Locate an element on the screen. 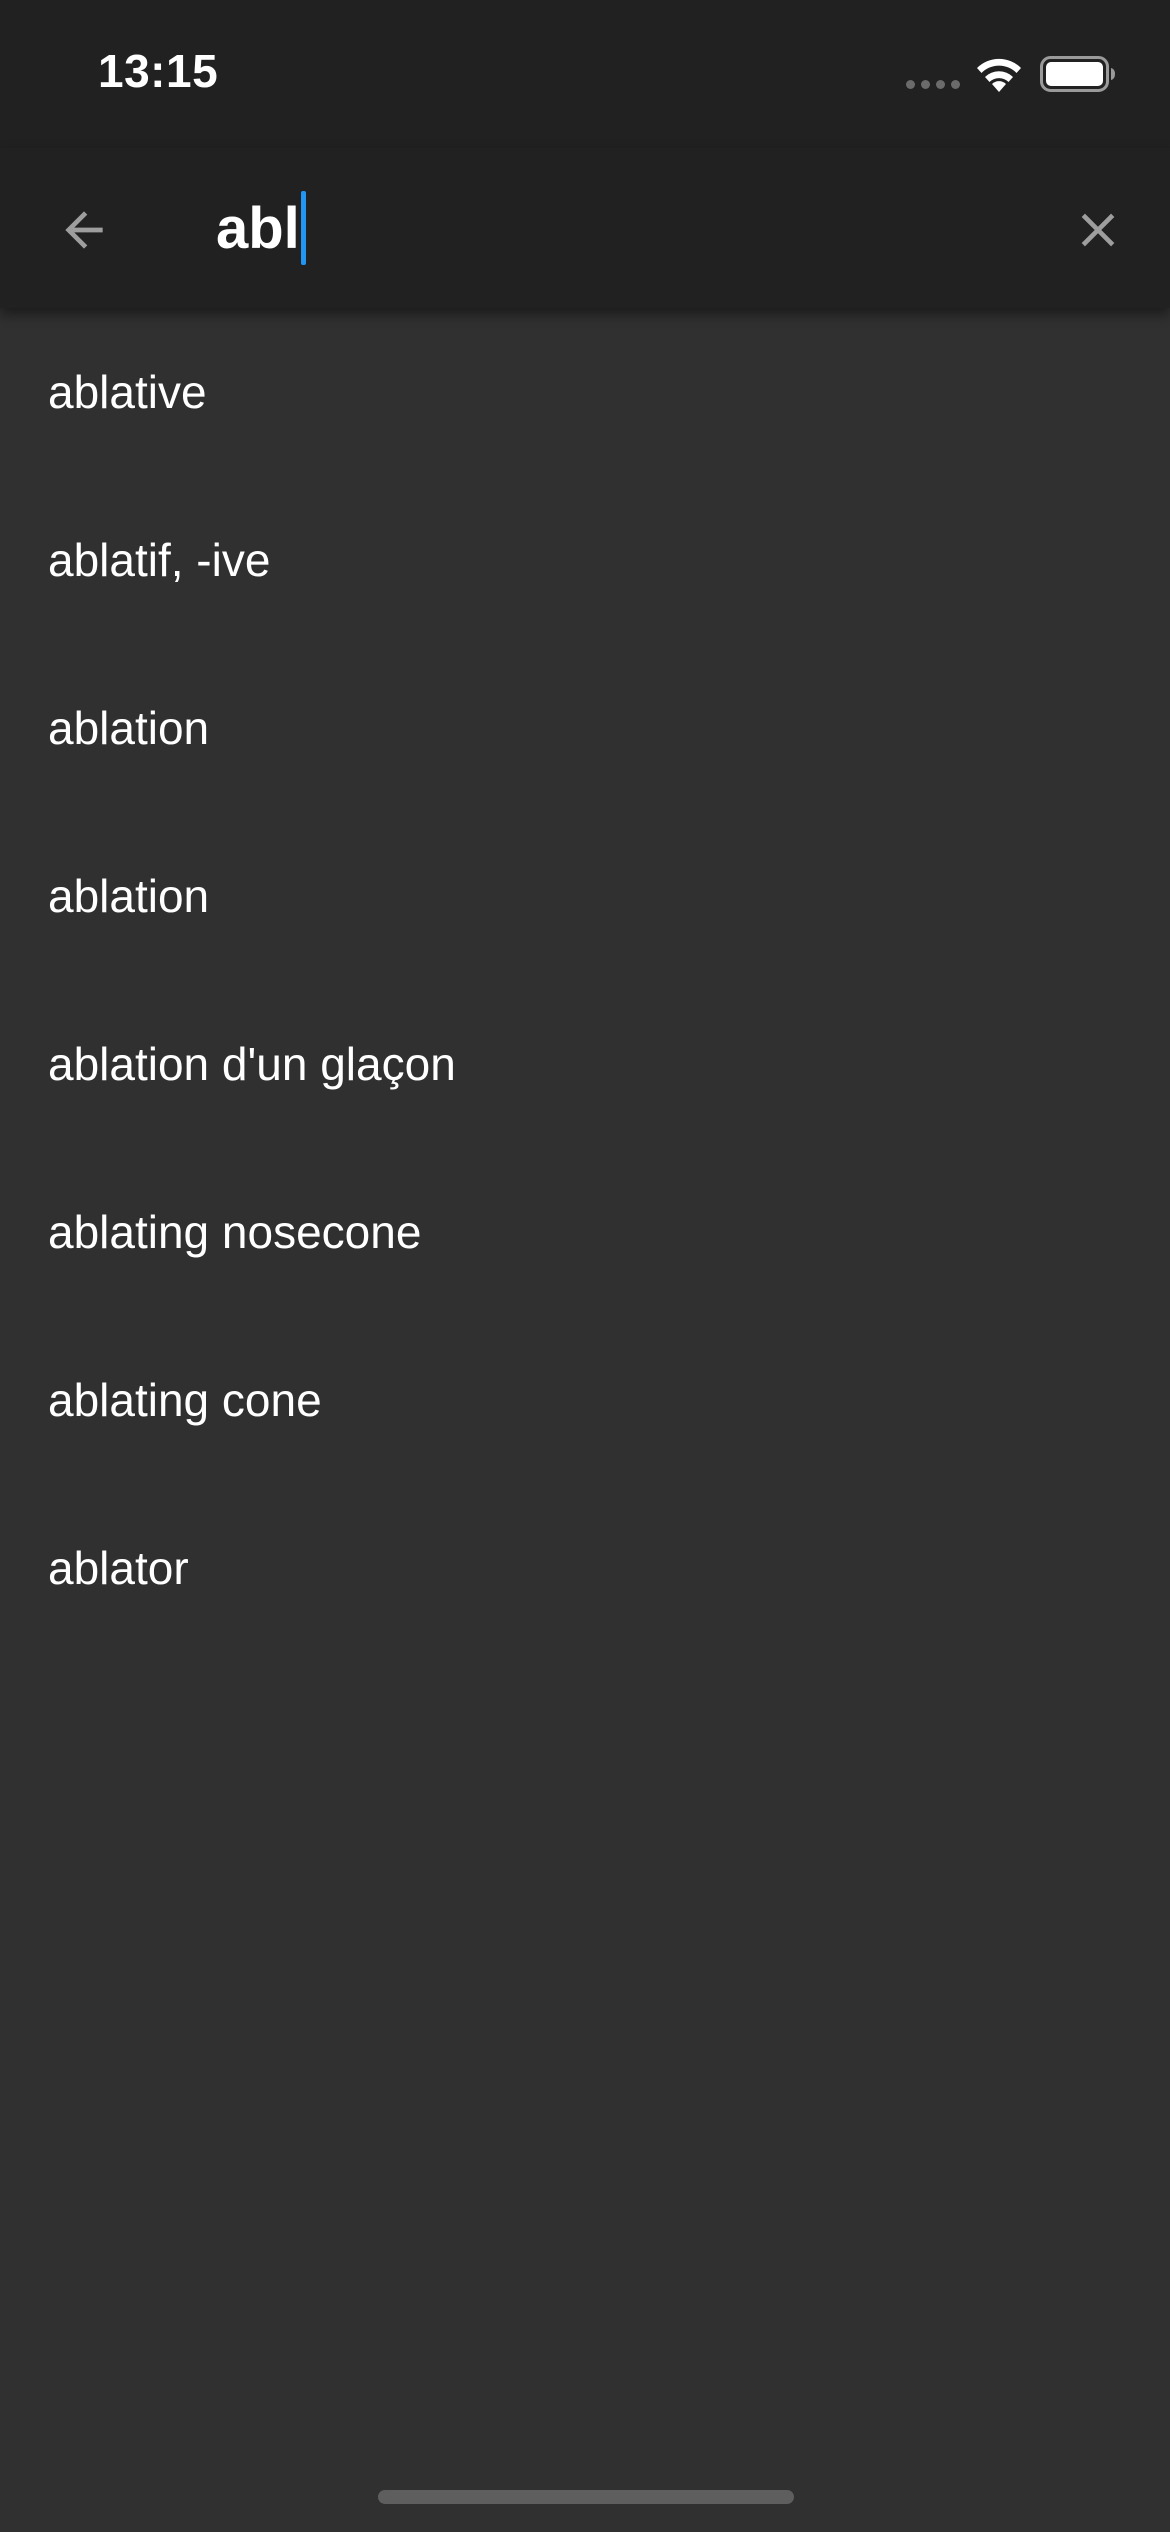 Image resolution: width=1170 pixels, height=2532 pixels. text-caret is located at coordinates (303, 228).